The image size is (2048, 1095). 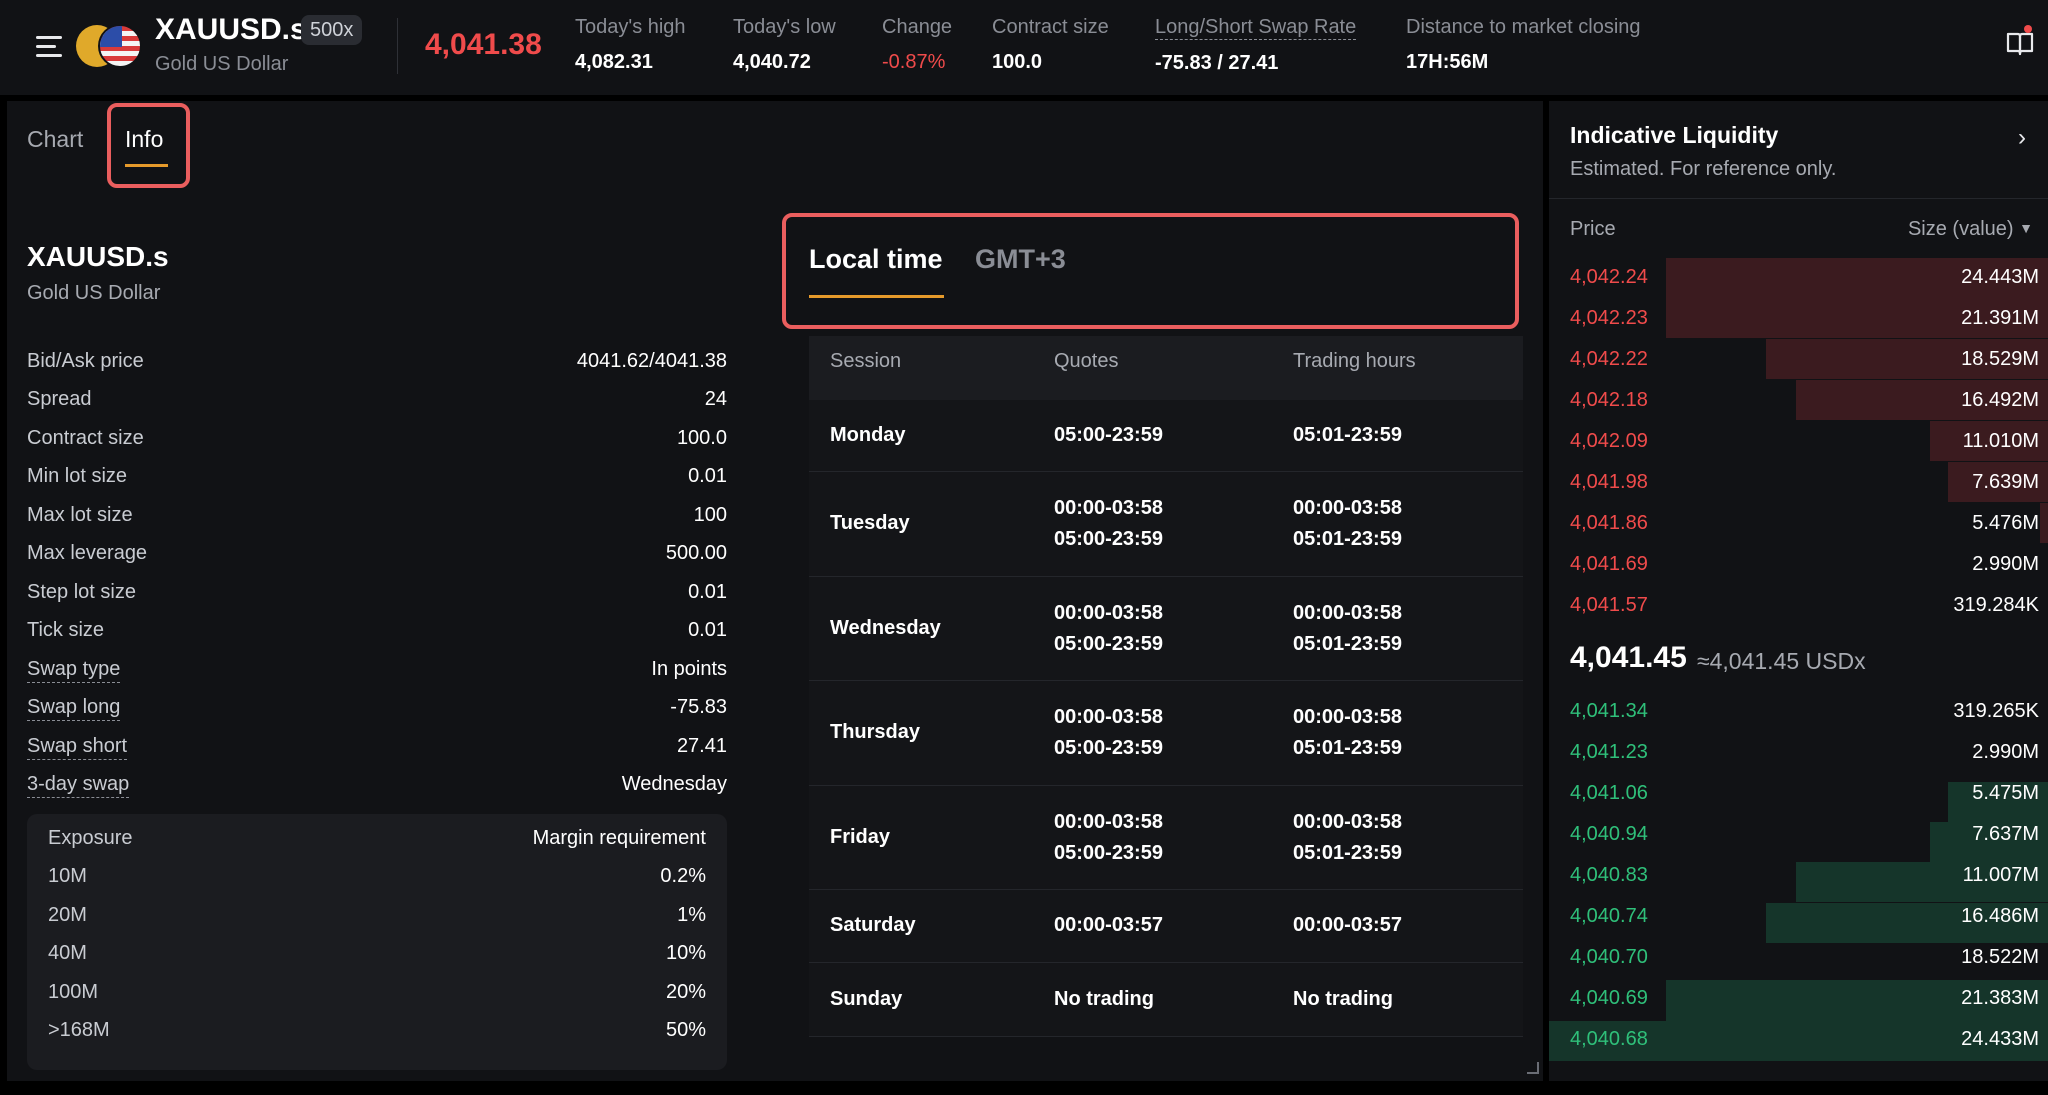 What do you see at coordinates (619, 838) in the screenshot?
I see `margin-header-requirement: Margin requirement` at bounding box center [619, 838].